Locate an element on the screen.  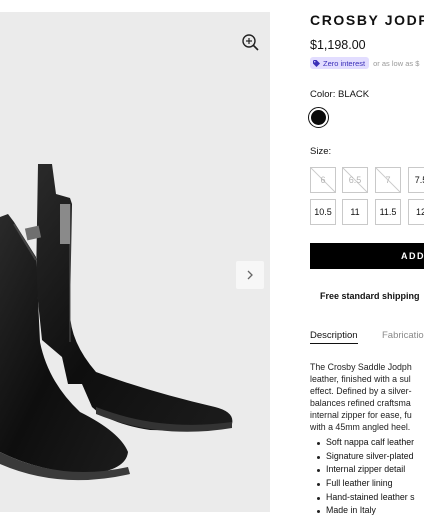
zero-interest-badge: Zero interest is located at coordinates (340, 63).